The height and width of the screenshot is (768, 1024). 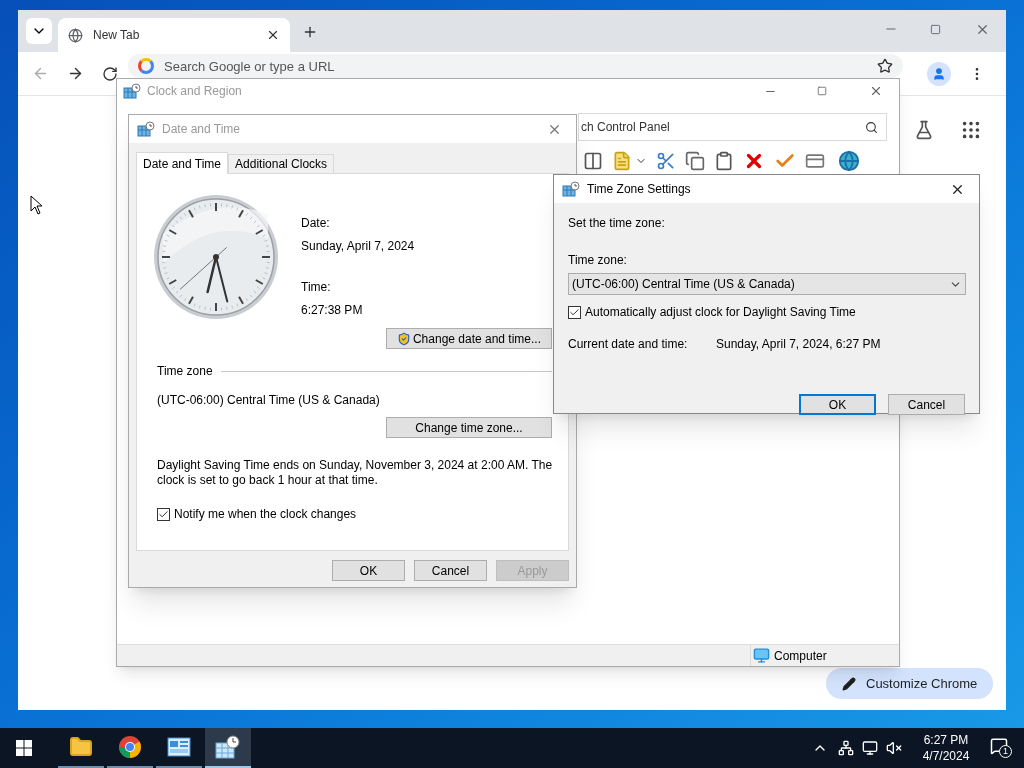 What do you see at coordinates (37, 205) in the screenshot?
I see `mouse-cursor-icon` at bounding box center [37, 205].